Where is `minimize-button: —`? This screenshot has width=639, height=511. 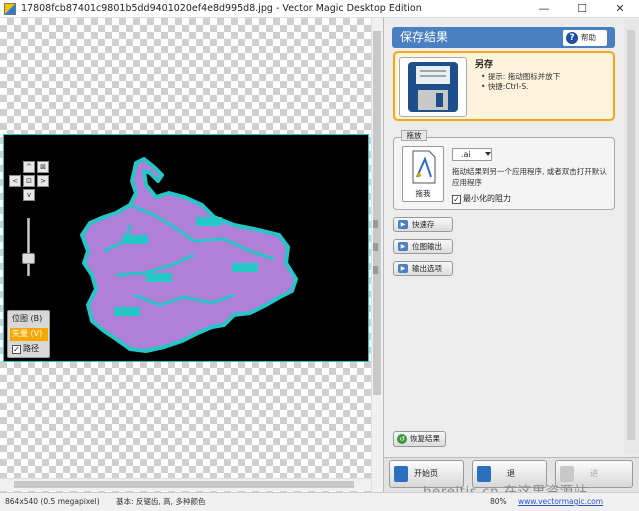
minimize-button: — is located at coordinates (544, 9).